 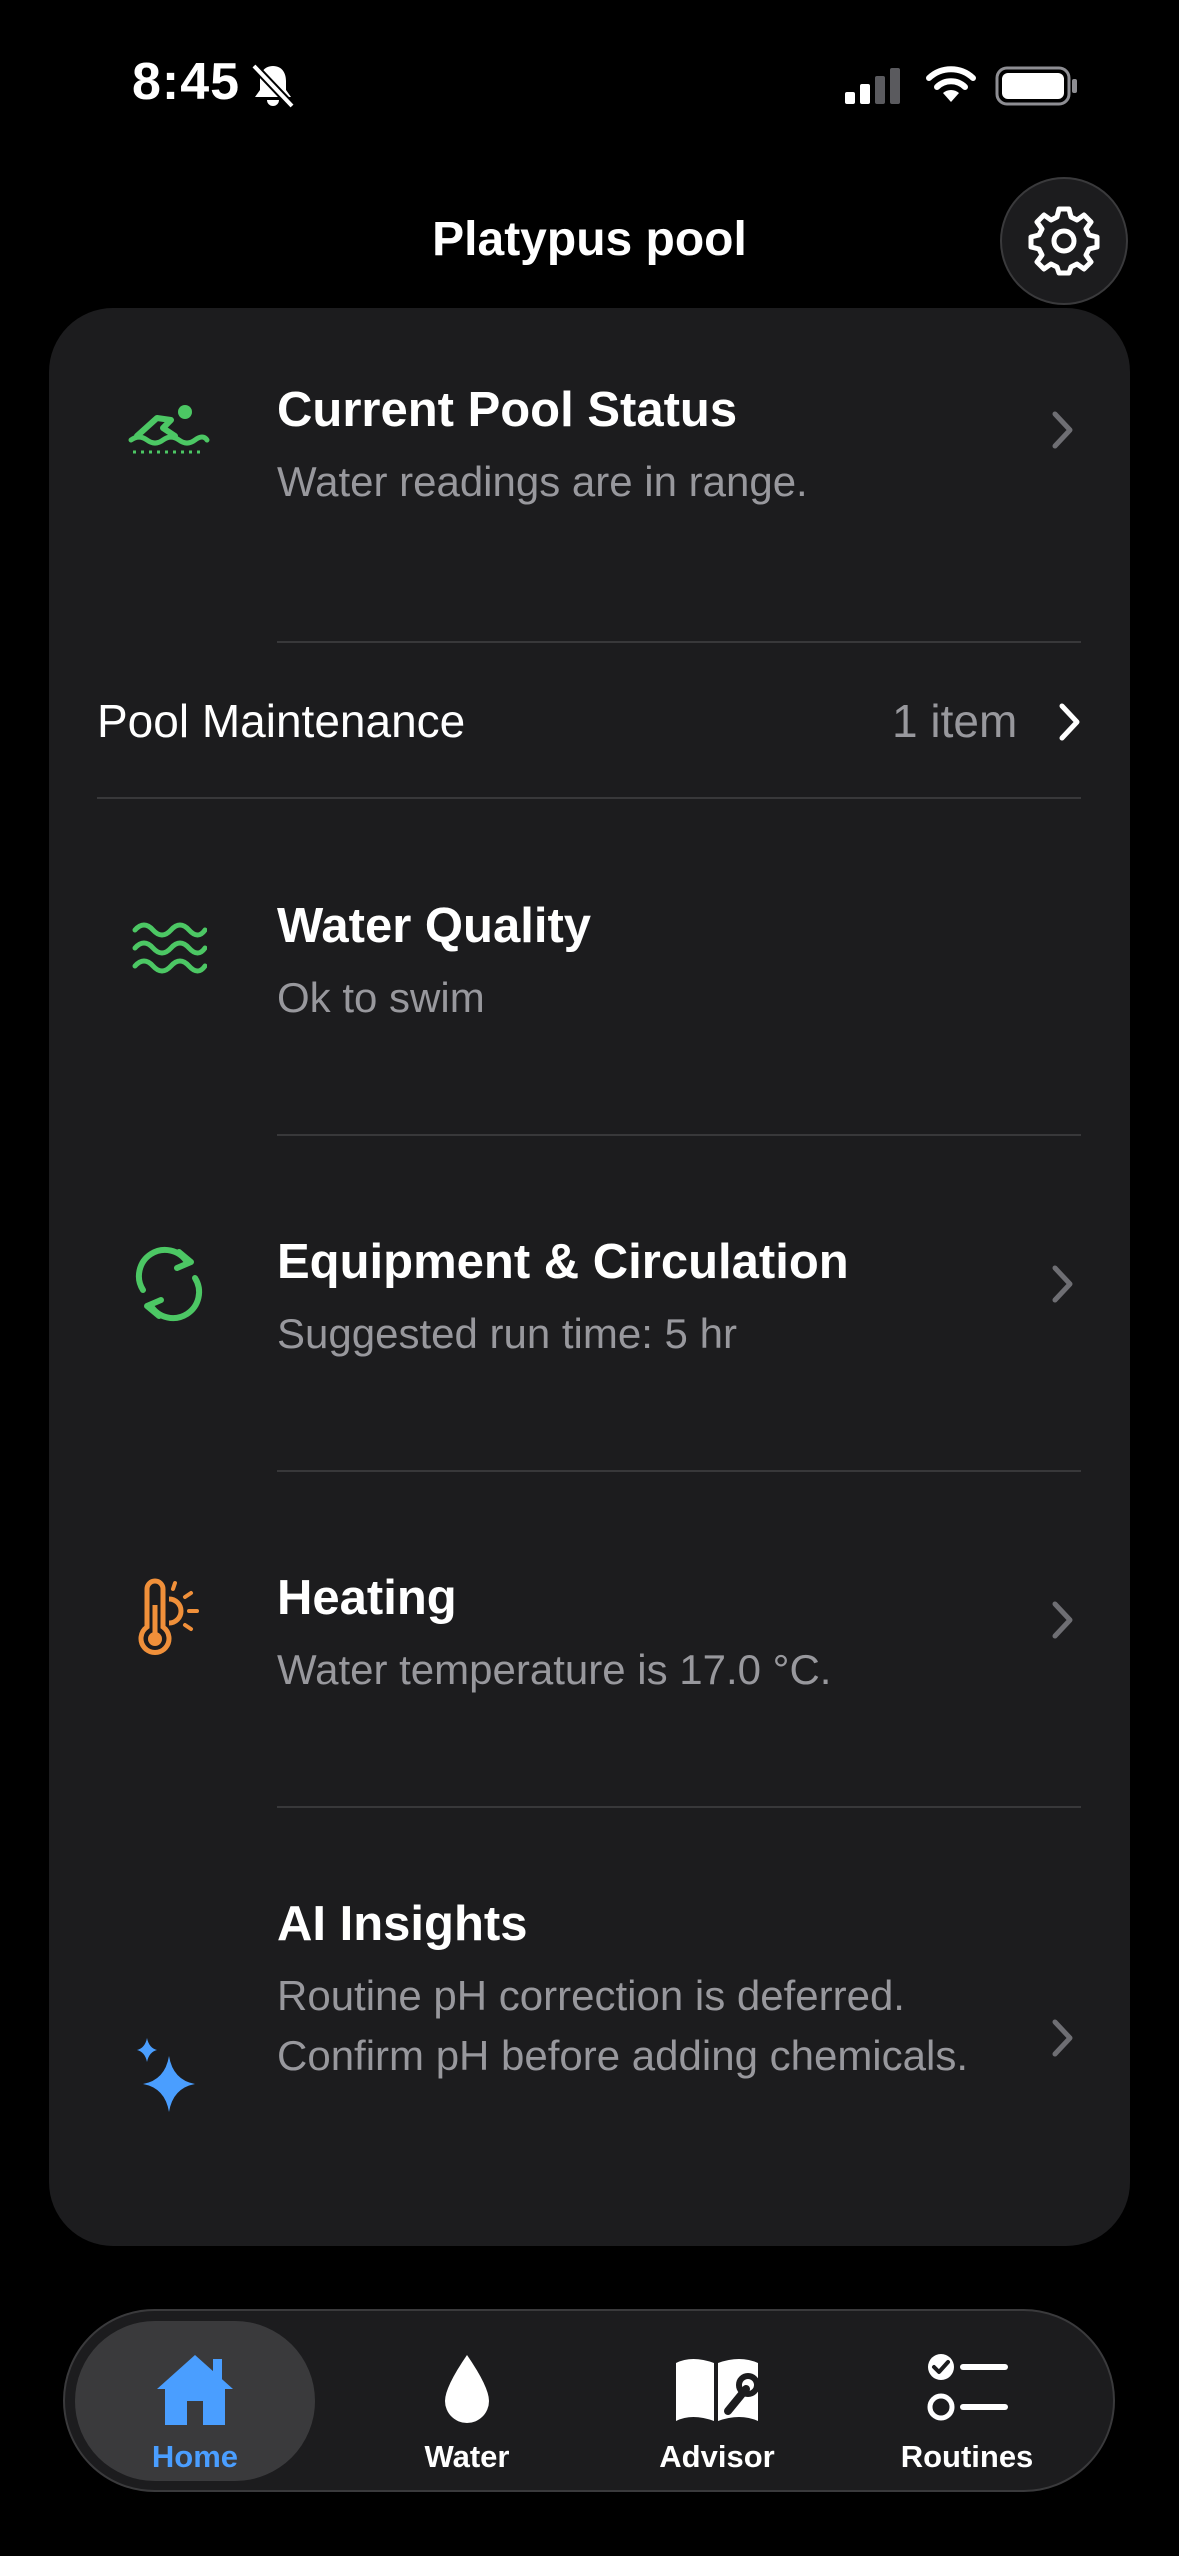 What do you see at coordinates (467, 2456) in the screenshot?
I see `tab-water-label: Water` at bounding box center [467, 2456].